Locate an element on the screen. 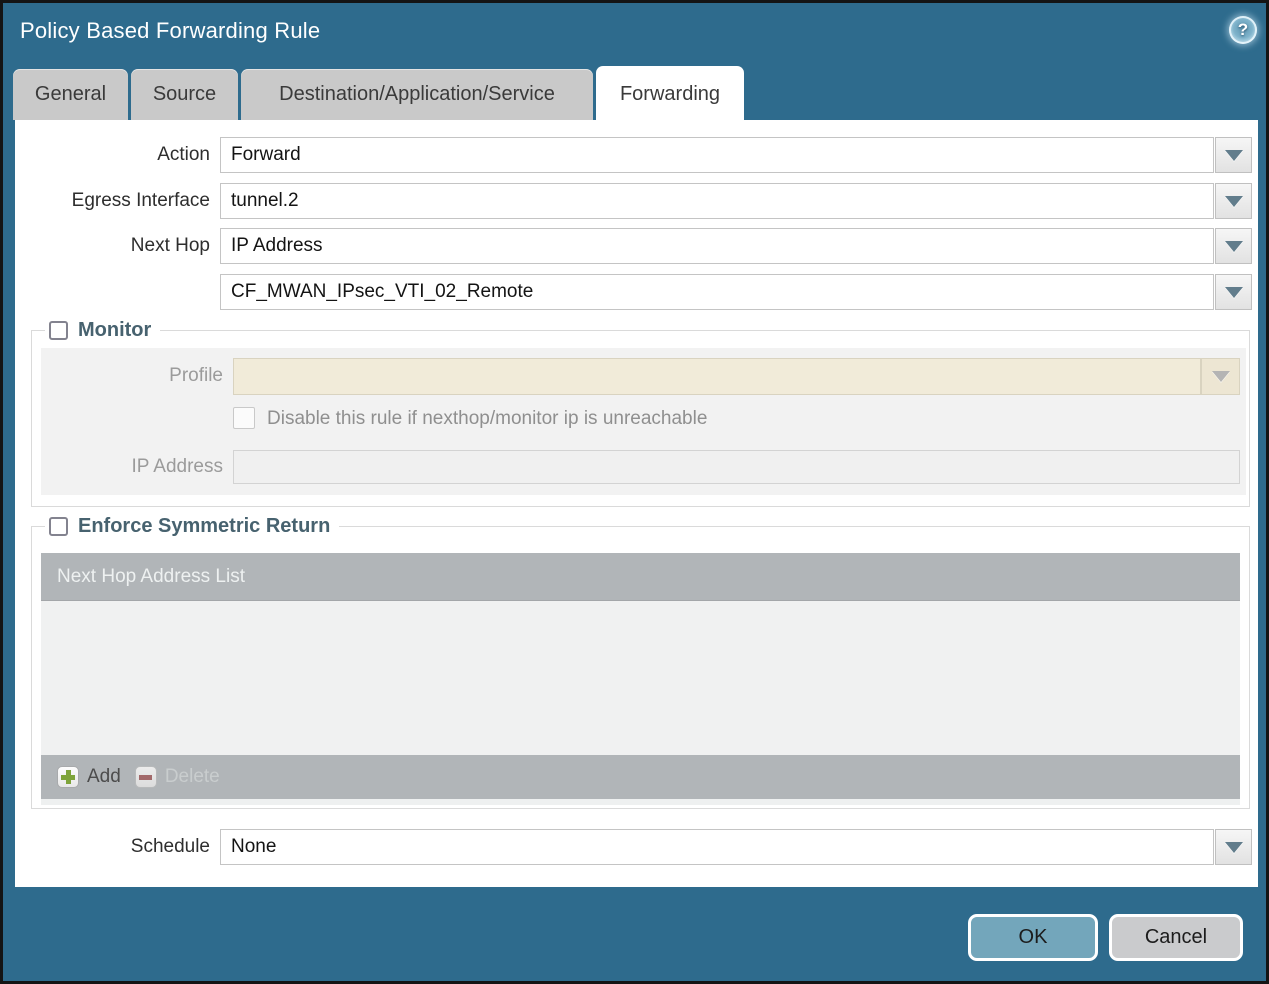 The image size is (1269, 984). ok-button: OK is located at coordinates (1033, 937).